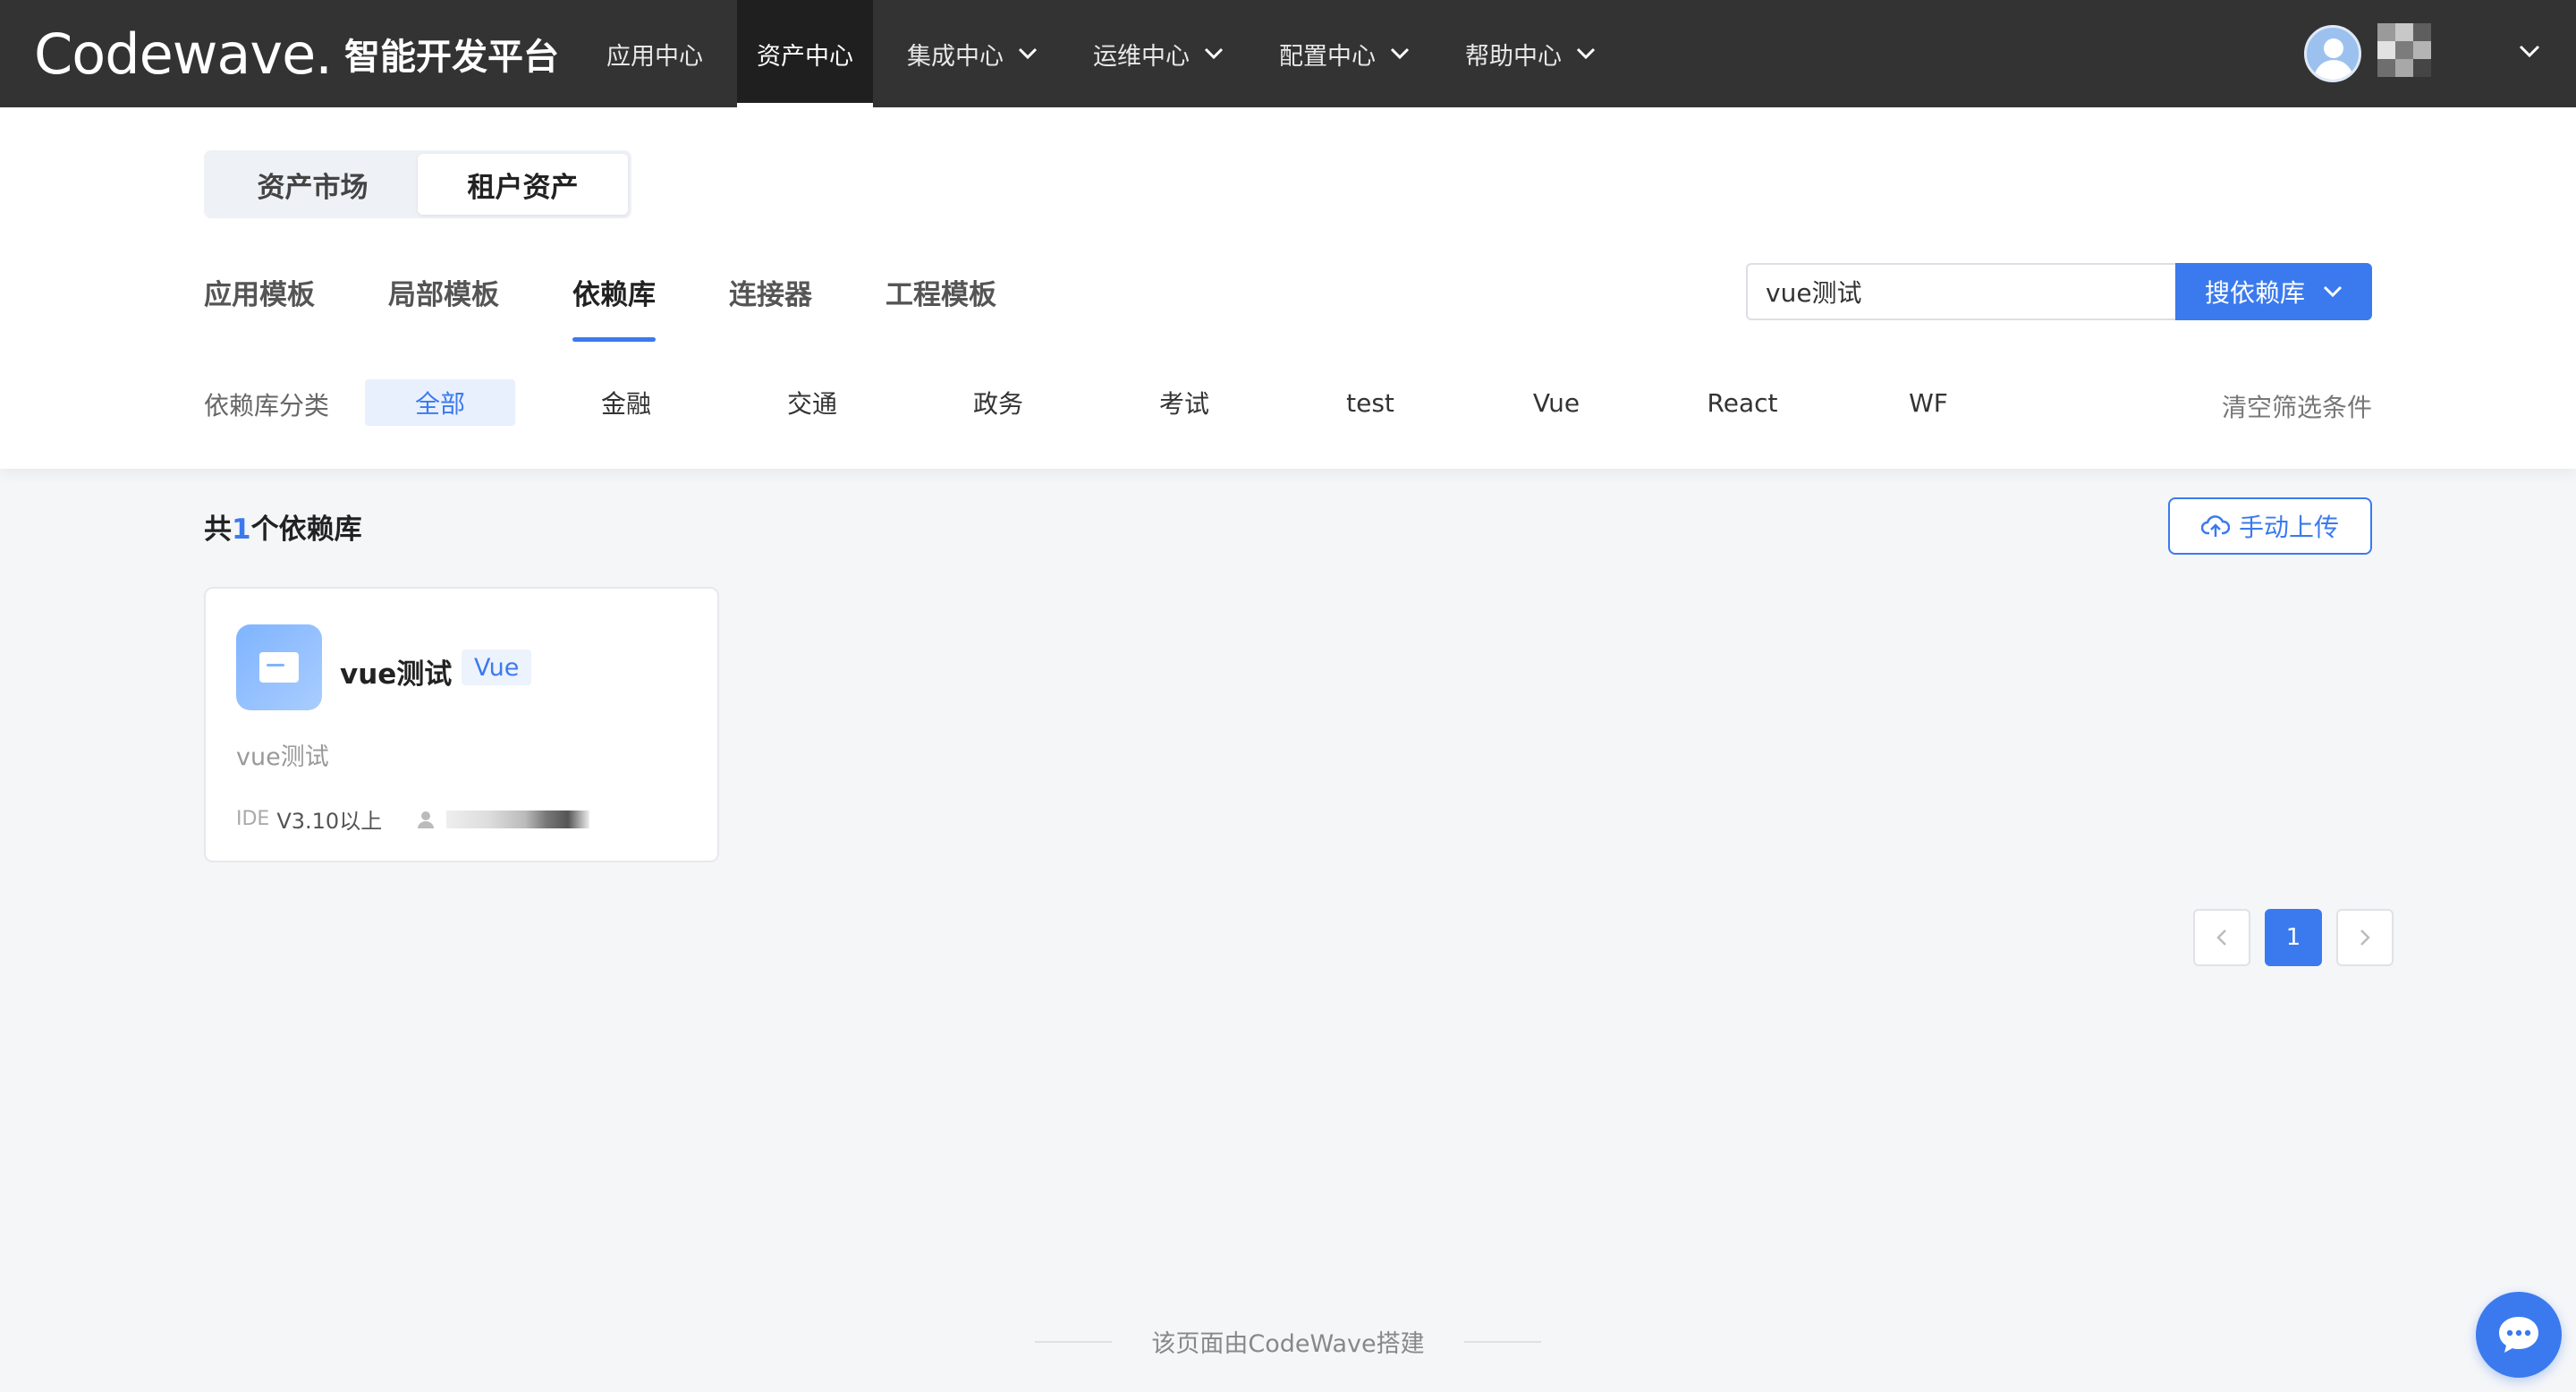 The height and width of the screenshot is (1392, 2576). Describe the element at coordinates (241, 530) in the screenshot. I see `count-number: 1` at that location.